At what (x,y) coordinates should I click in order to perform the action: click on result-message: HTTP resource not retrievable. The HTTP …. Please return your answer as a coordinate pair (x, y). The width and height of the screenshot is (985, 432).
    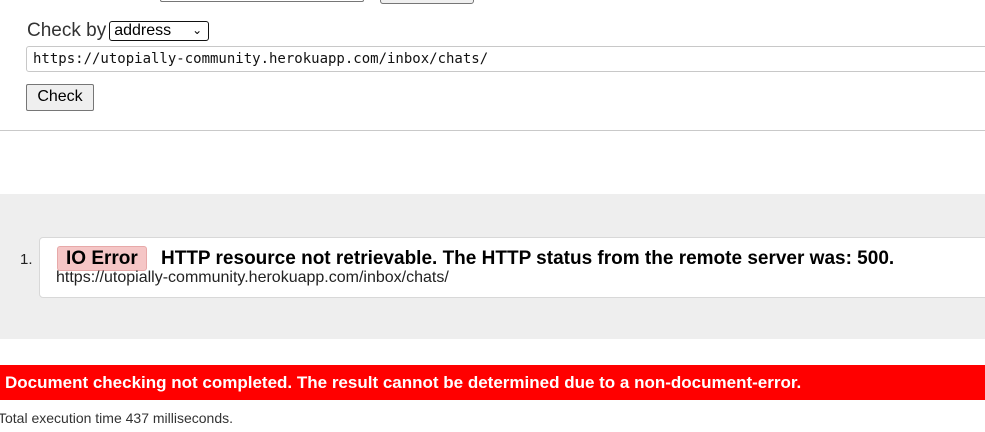
    Looking at the image, I should click on (528, 258).